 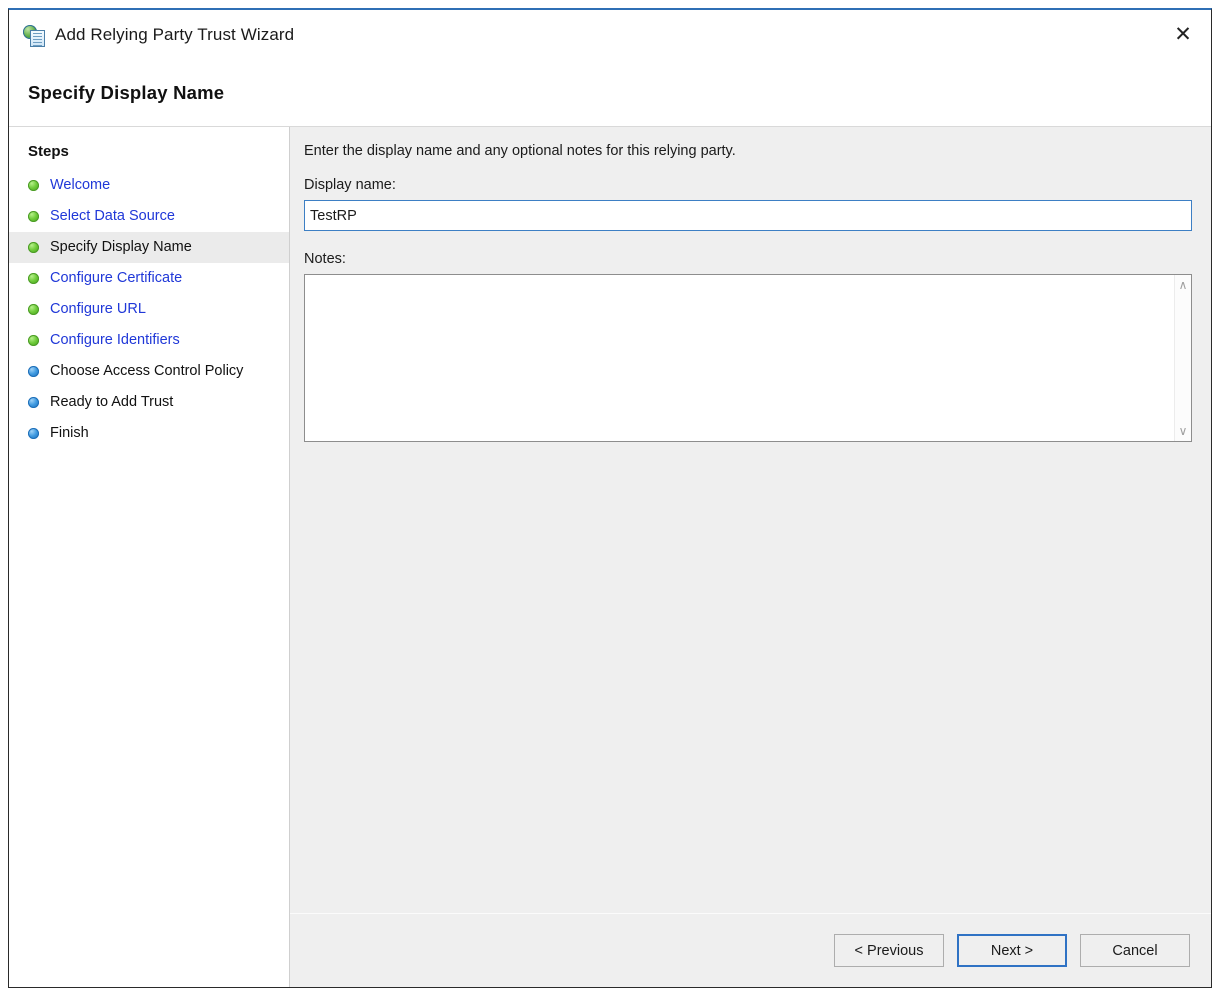 What do you see at coordinates (121, 247) in the screenshot?
I see `sidebar-item-label: Specify Display Name` at bounding box center [121, 247].